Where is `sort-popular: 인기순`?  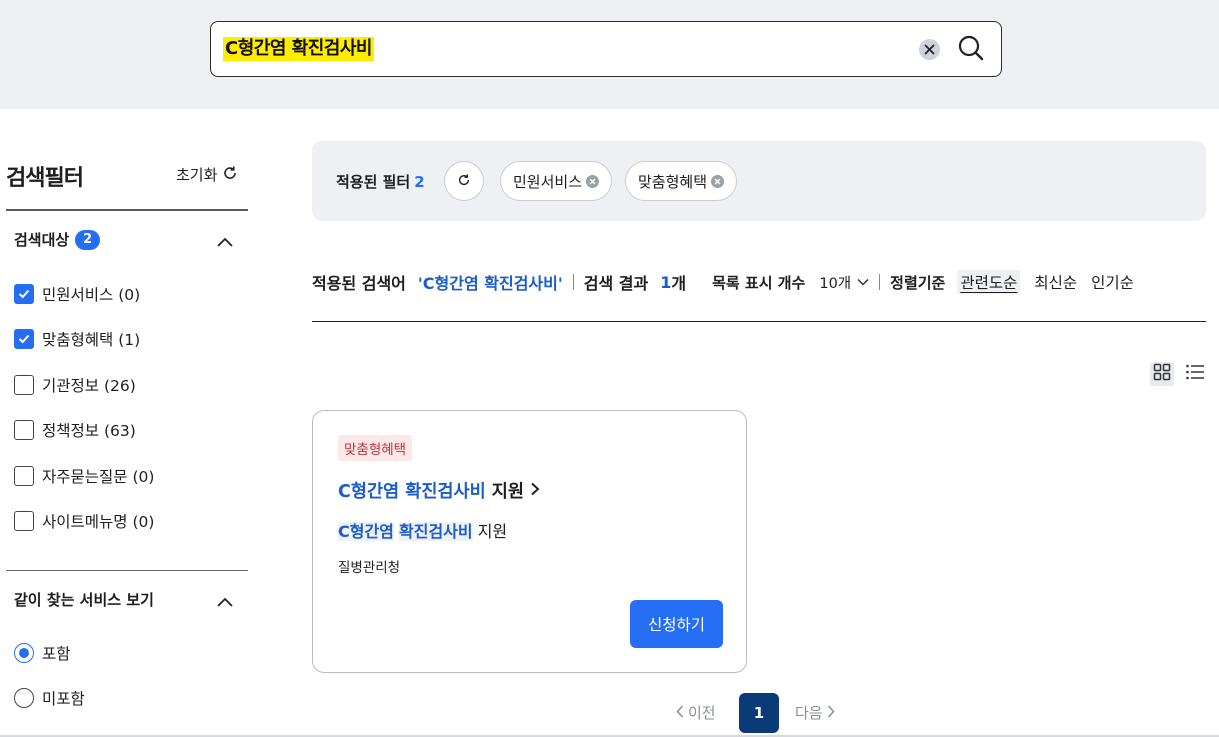 sort-popular: 인기순 is located at coordinates (1112, 282).